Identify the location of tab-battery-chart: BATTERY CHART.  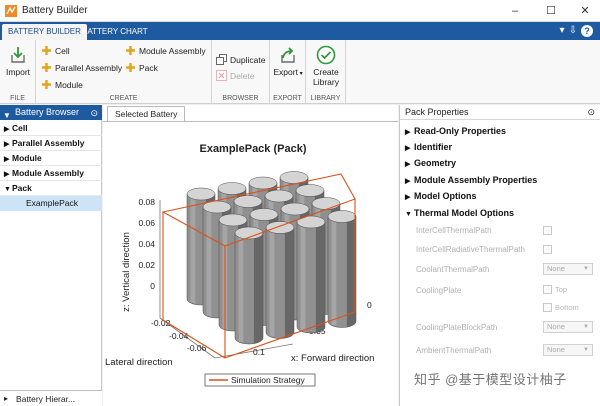
(115, 32).